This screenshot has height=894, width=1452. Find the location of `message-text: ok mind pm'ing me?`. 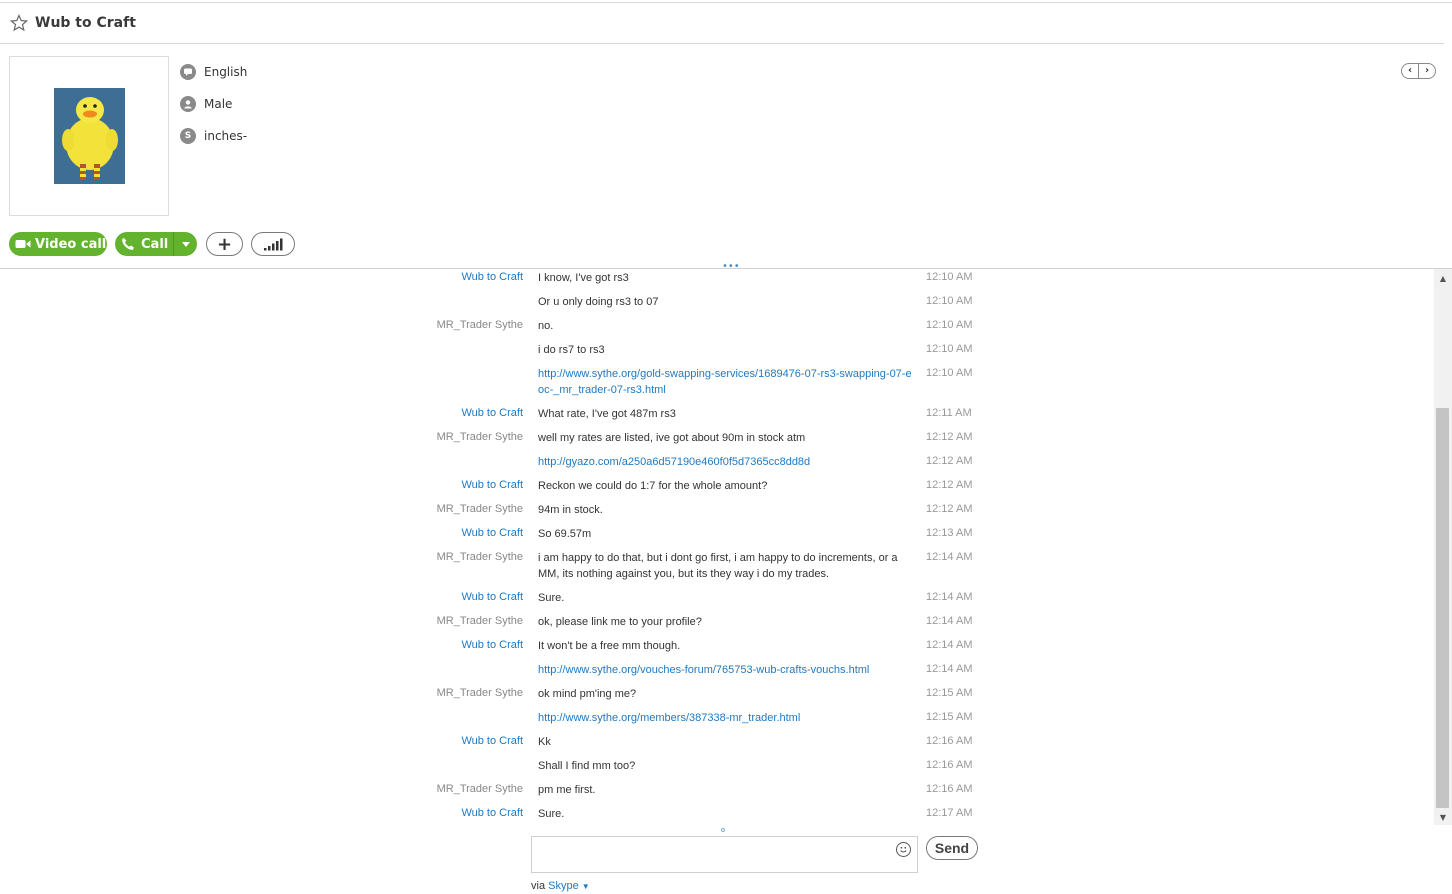

message-text: ok mind pm'ing me? is located at coordinates (587, 694).